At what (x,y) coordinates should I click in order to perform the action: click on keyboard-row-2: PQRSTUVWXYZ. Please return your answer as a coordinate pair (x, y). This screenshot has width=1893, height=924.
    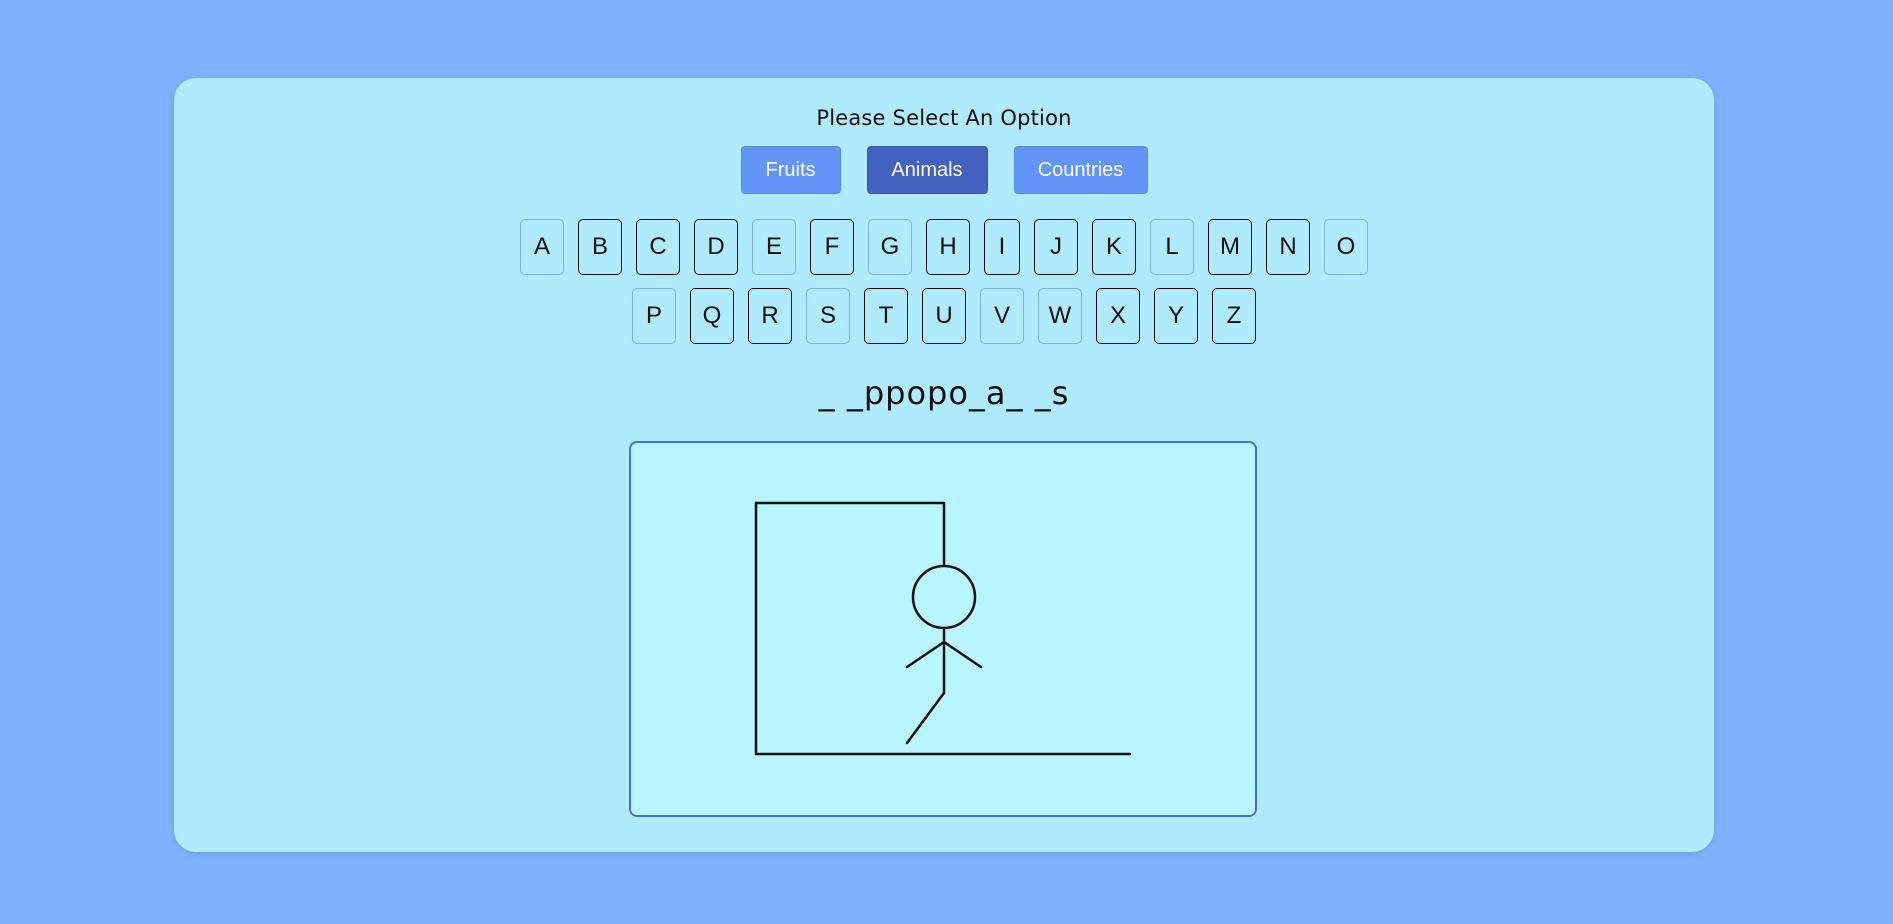
    Looking at the image, I should click on (944, 316).